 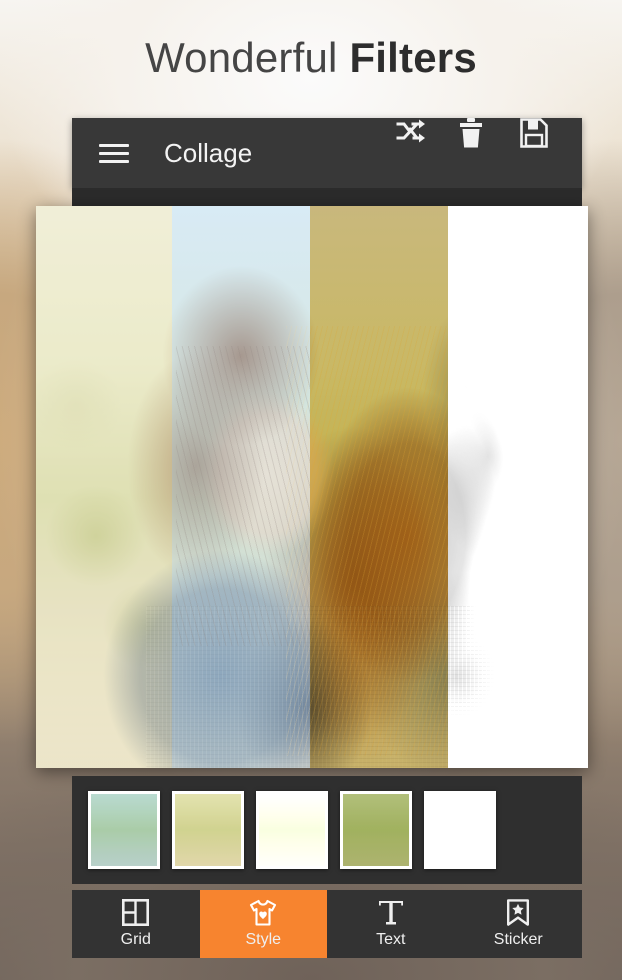 I want to click on app-toolbar: Collage, so click(x=327, y=153).